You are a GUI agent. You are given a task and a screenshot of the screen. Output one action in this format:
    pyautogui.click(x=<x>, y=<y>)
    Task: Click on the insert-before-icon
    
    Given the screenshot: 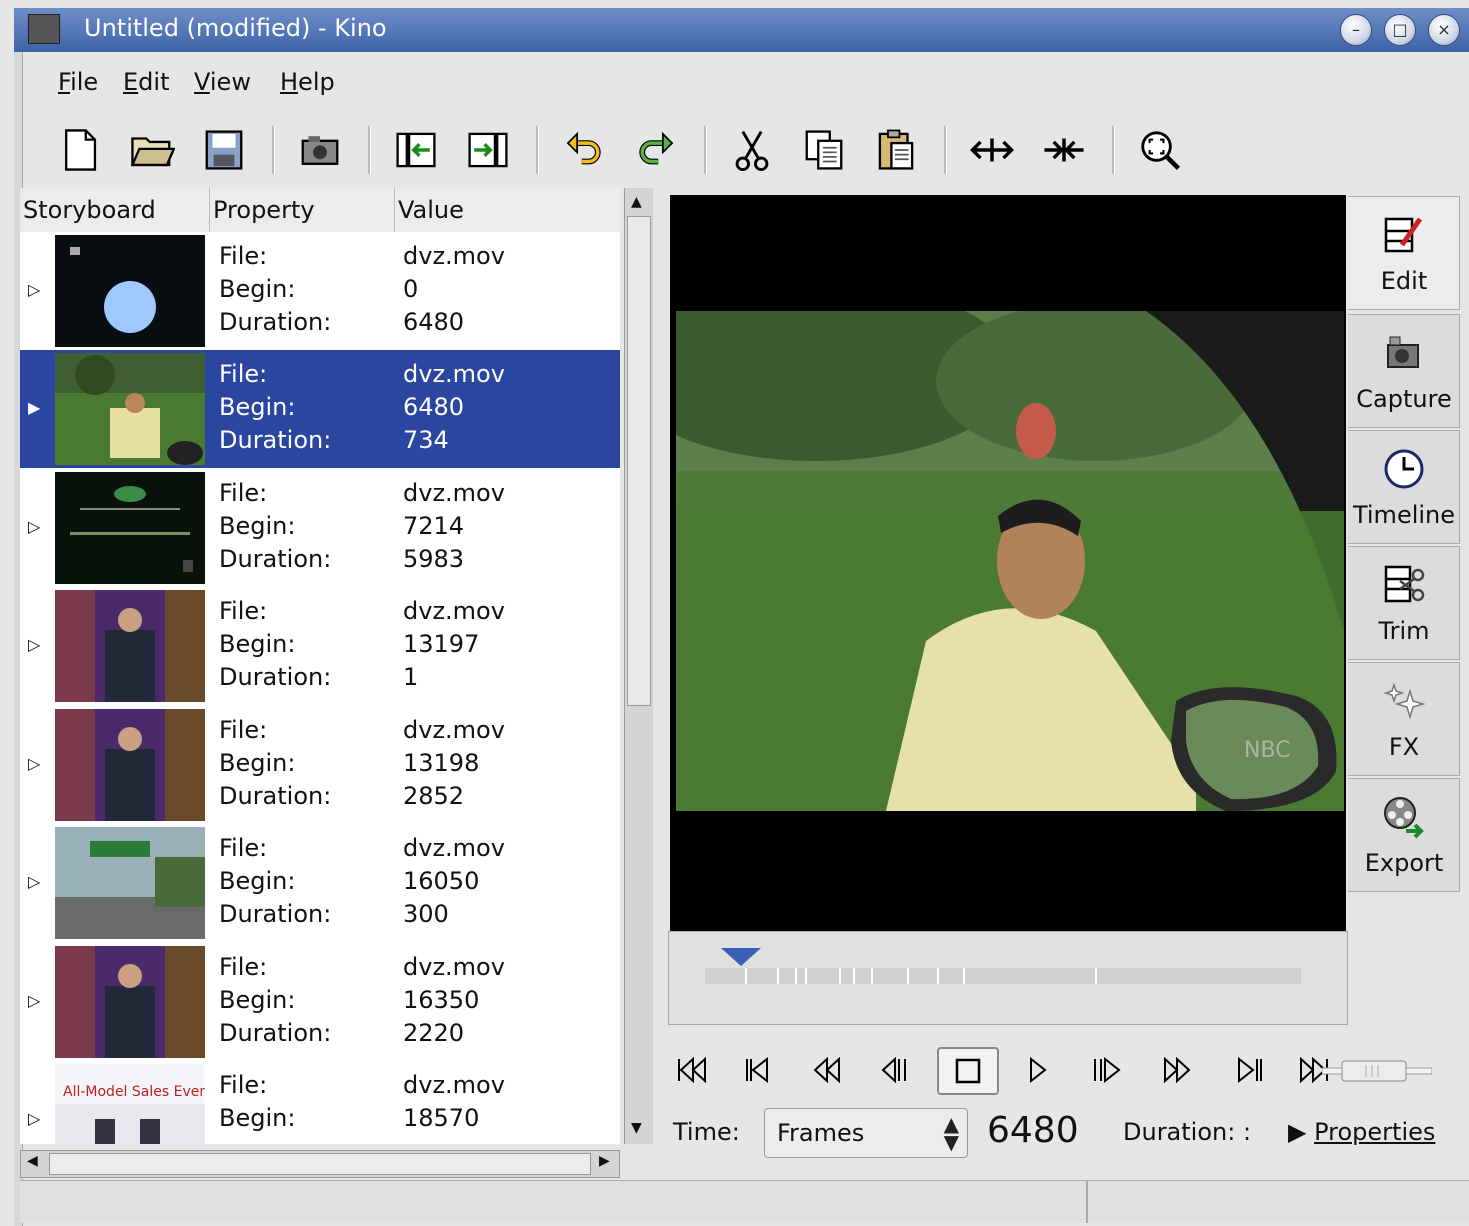 What is the action you would take?
    pyautogui.click(x=416, y=150)
    